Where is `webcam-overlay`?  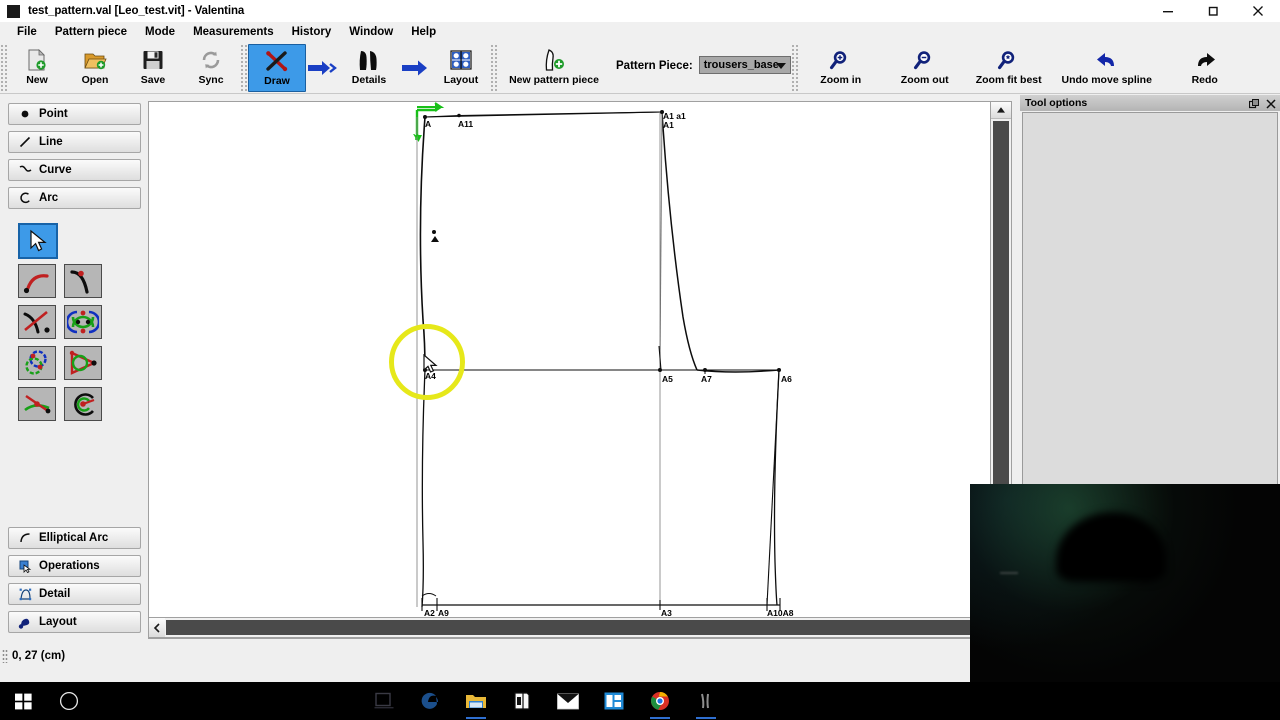
webcam-overlay is located at coordinates (1125, 585).